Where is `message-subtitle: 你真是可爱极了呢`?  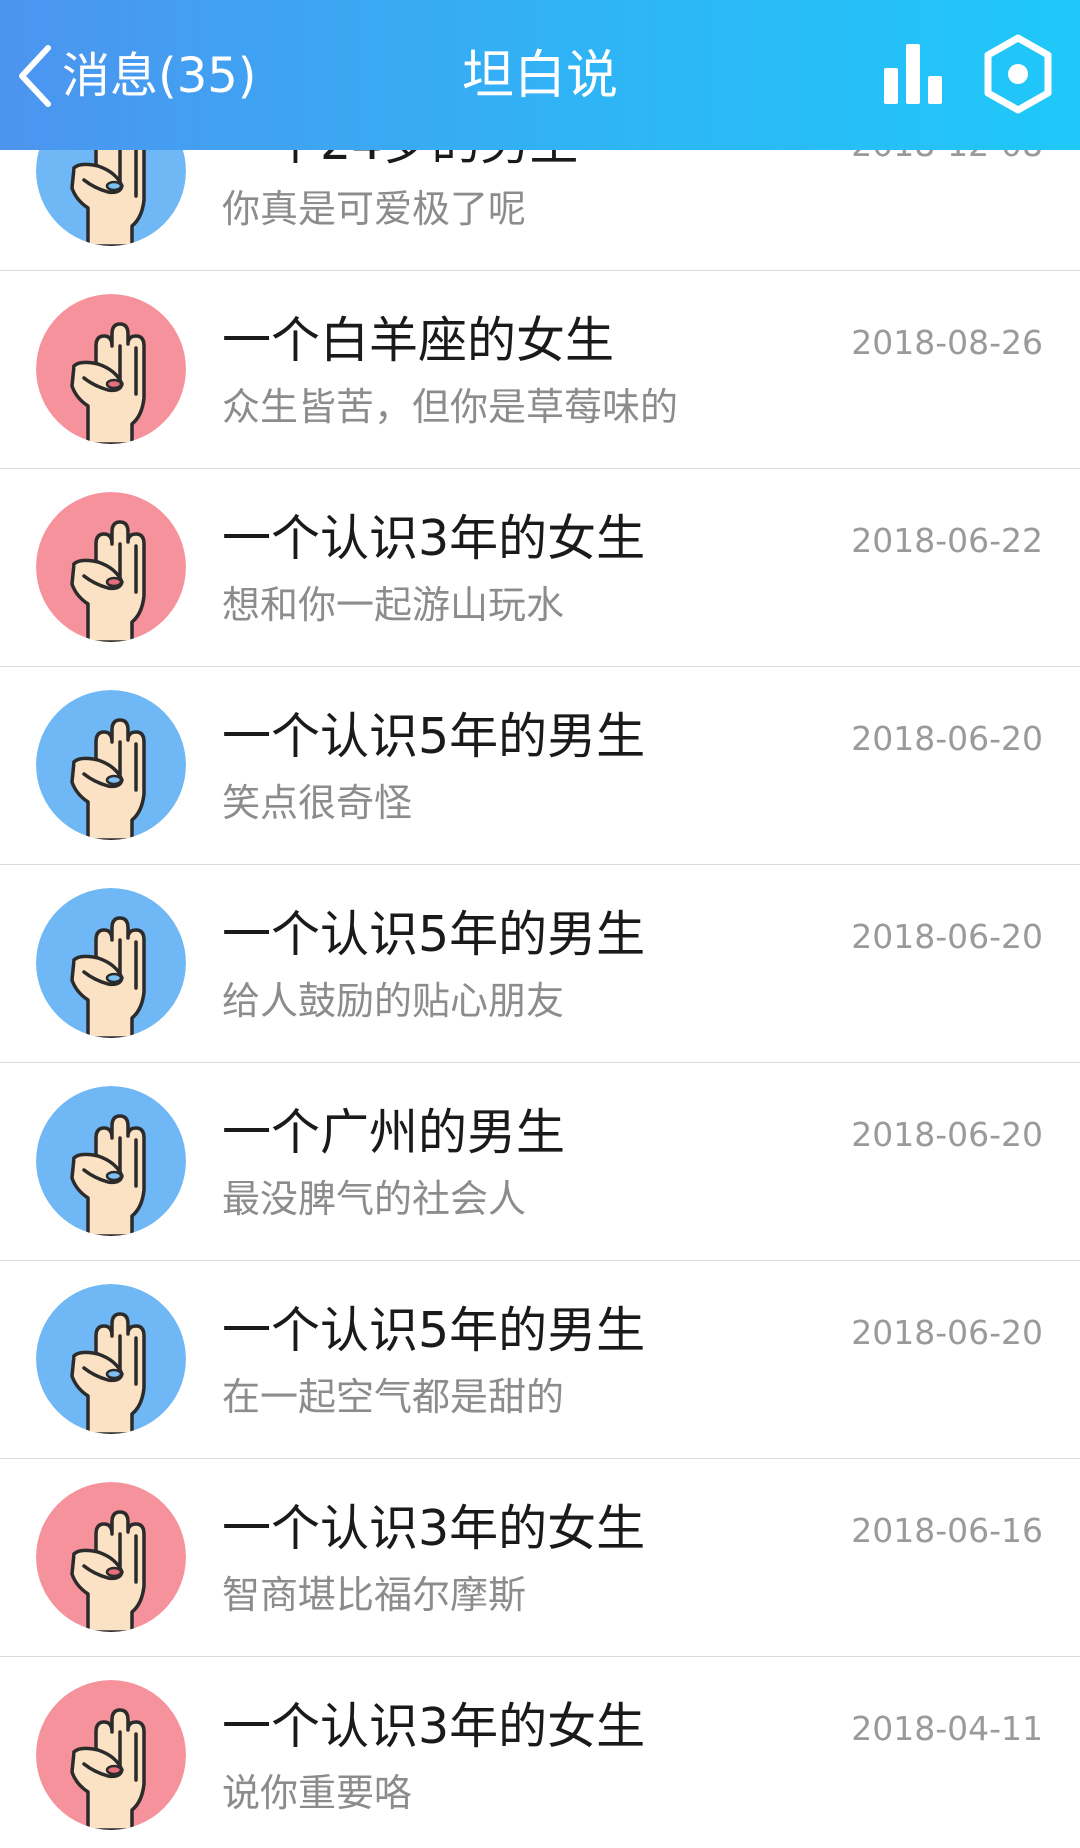 message-subtitle: 你真是可爱极了呢 is located at coordinates (374, 209).